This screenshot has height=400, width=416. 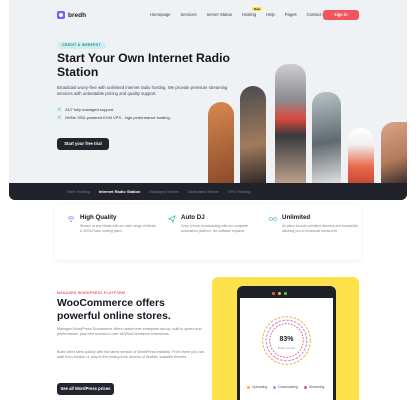 I want to click on tab-managed-server: Managed Server, so click(x=164, y=191).